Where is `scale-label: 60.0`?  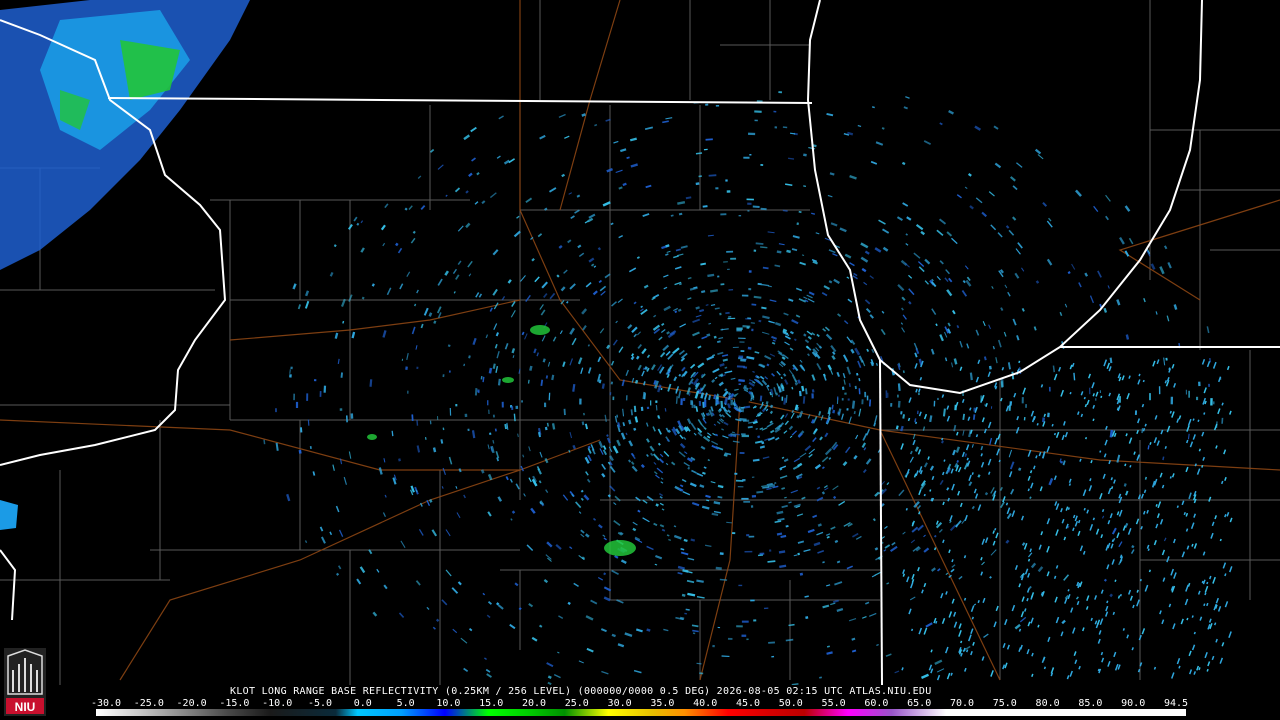 scale-label: 60.0 is located at coordinates (876, 703).